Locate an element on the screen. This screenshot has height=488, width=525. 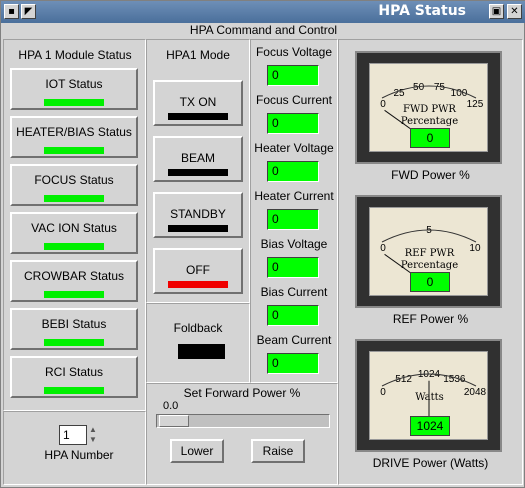
hpa-number-input: 1 is located at coordinates (73, 435).